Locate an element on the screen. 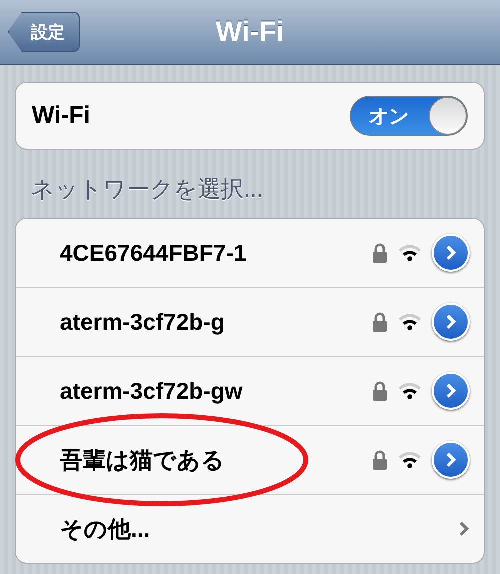 The height and width of the screenshot is (574, 500). network-name: aterm-3cf72b-g is located at coordinates (216, 322).